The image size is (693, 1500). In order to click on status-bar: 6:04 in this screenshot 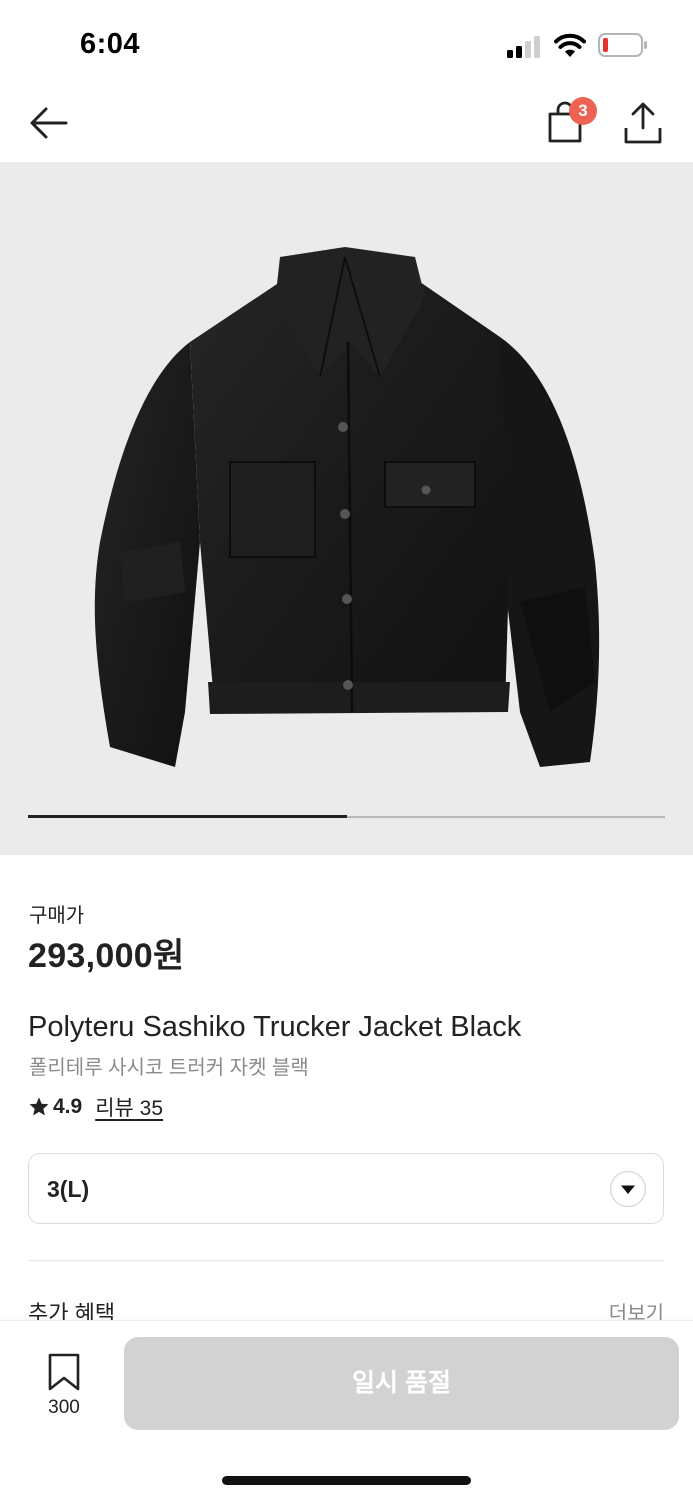, I will do `click(346, 45)`.